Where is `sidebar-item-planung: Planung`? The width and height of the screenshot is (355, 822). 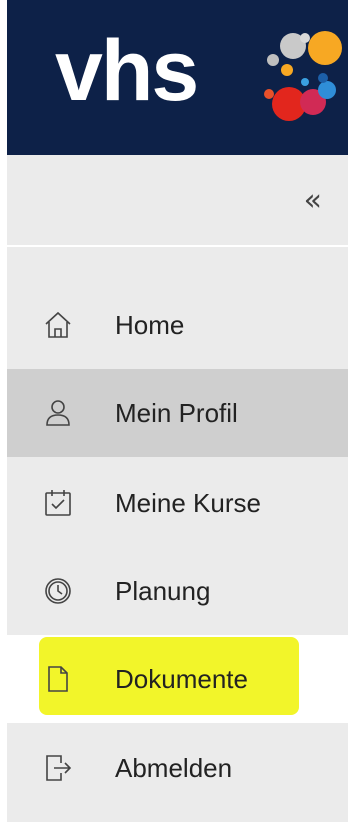
sidebar-item-planung: Planung is located at coordinates (177, 591).